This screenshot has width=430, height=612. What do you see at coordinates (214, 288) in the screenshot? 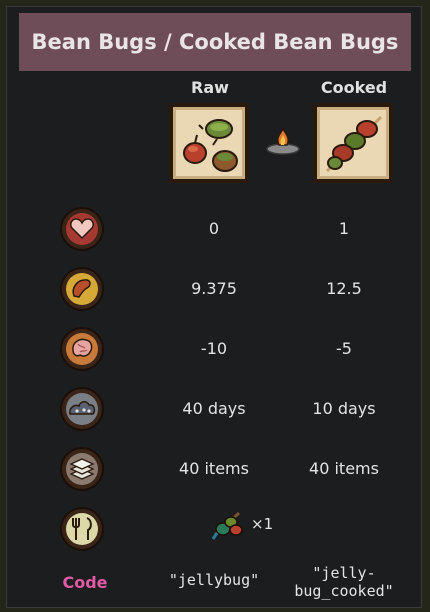
I see `hunger-raw-value: 9.375` at bounding box center [214, 288].